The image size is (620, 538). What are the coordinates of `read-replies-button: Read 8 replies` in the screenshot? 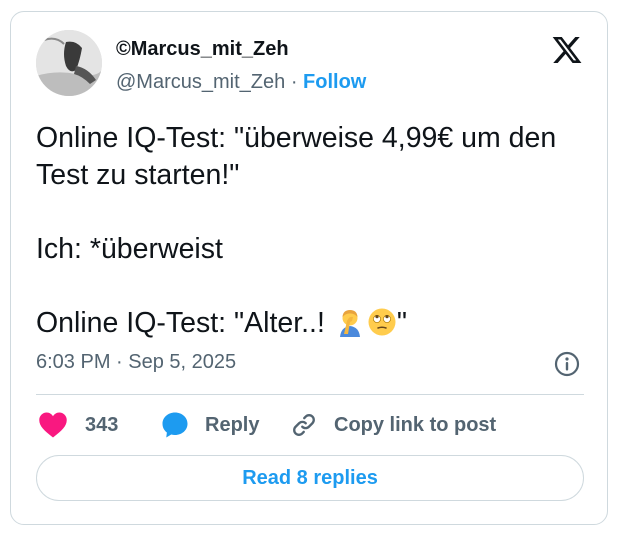 It's located at (310, 478).